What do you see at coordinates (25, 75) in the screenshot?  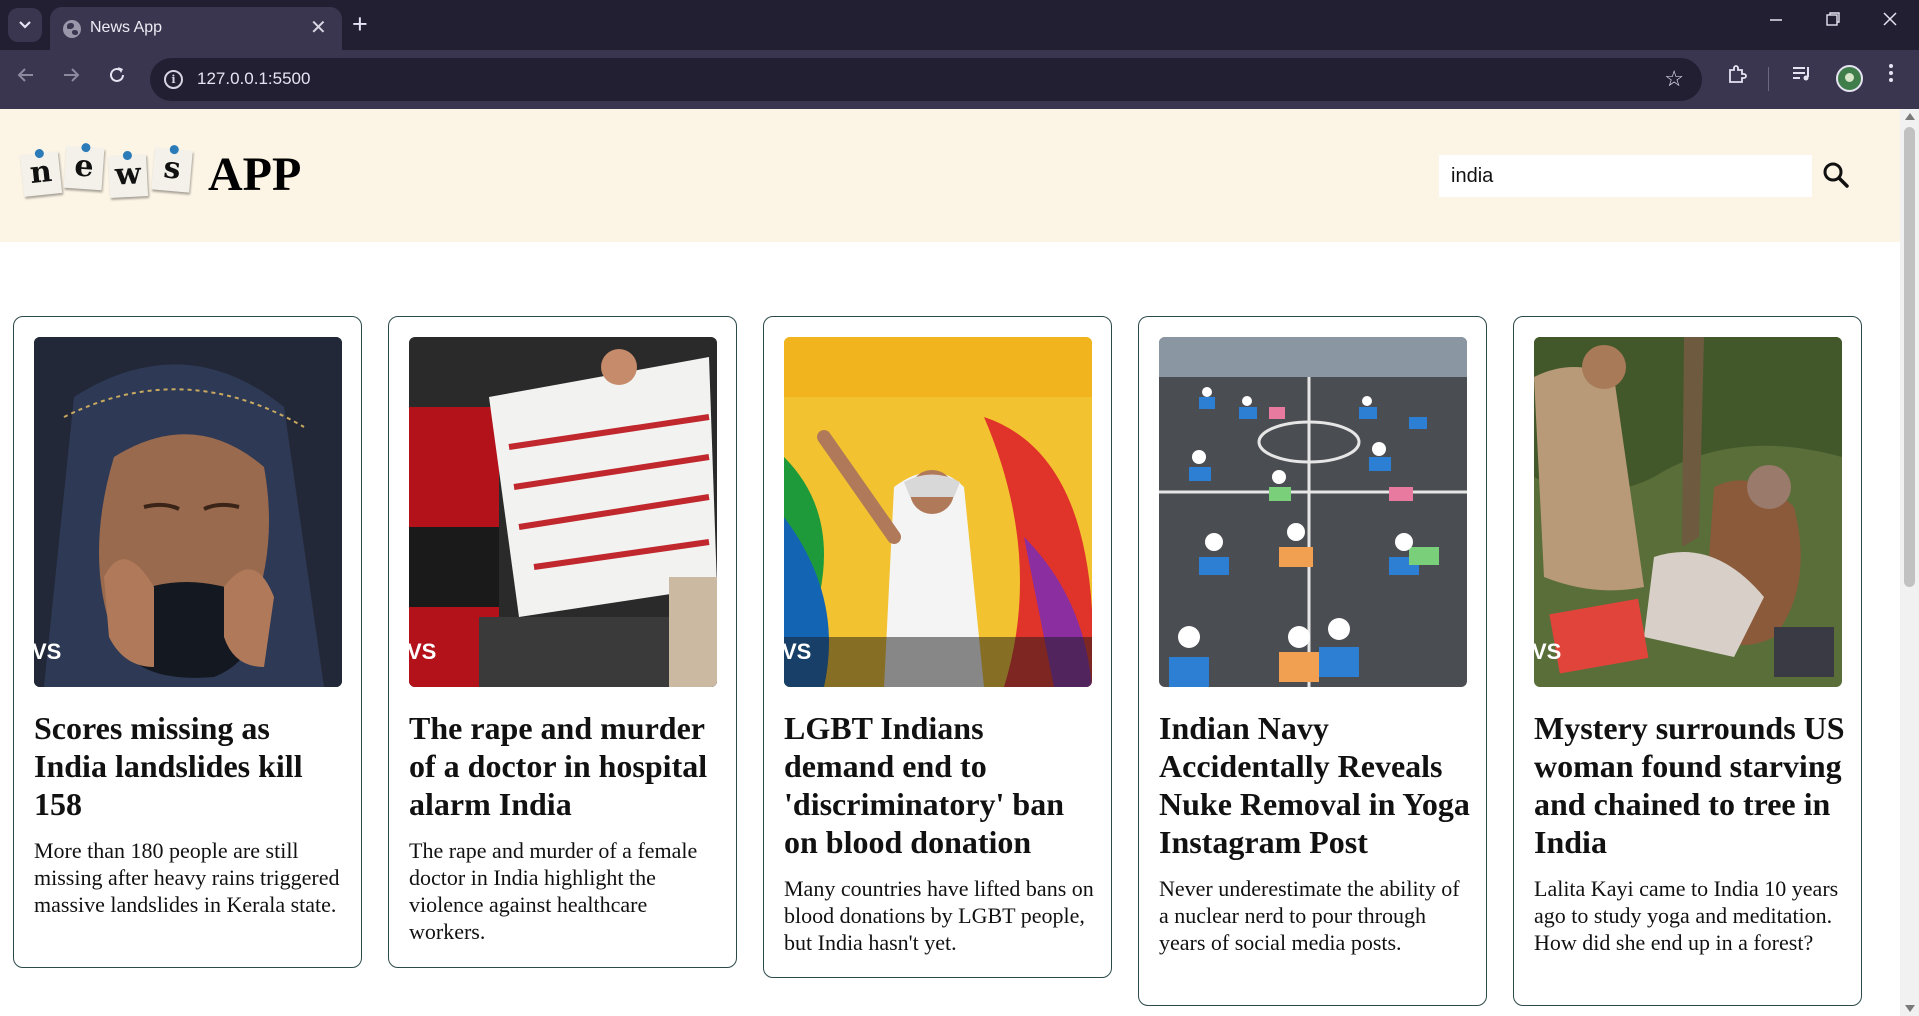 I see `arrow-left-icon` at bounding box center [25, 75].